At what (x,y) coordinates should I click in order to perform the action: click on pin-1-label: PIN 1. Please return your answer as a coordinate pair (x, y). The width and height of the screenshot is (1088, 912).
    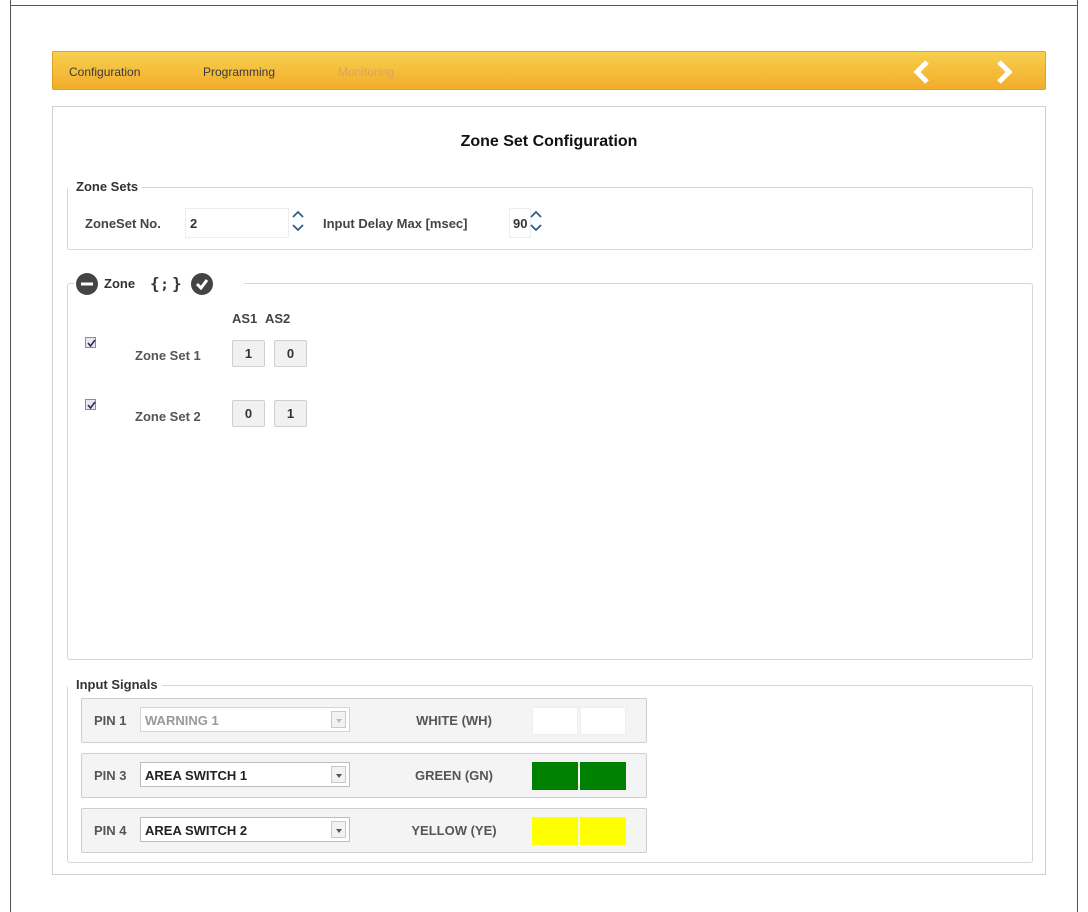
    Looking at the image, I should click on (110, 720).